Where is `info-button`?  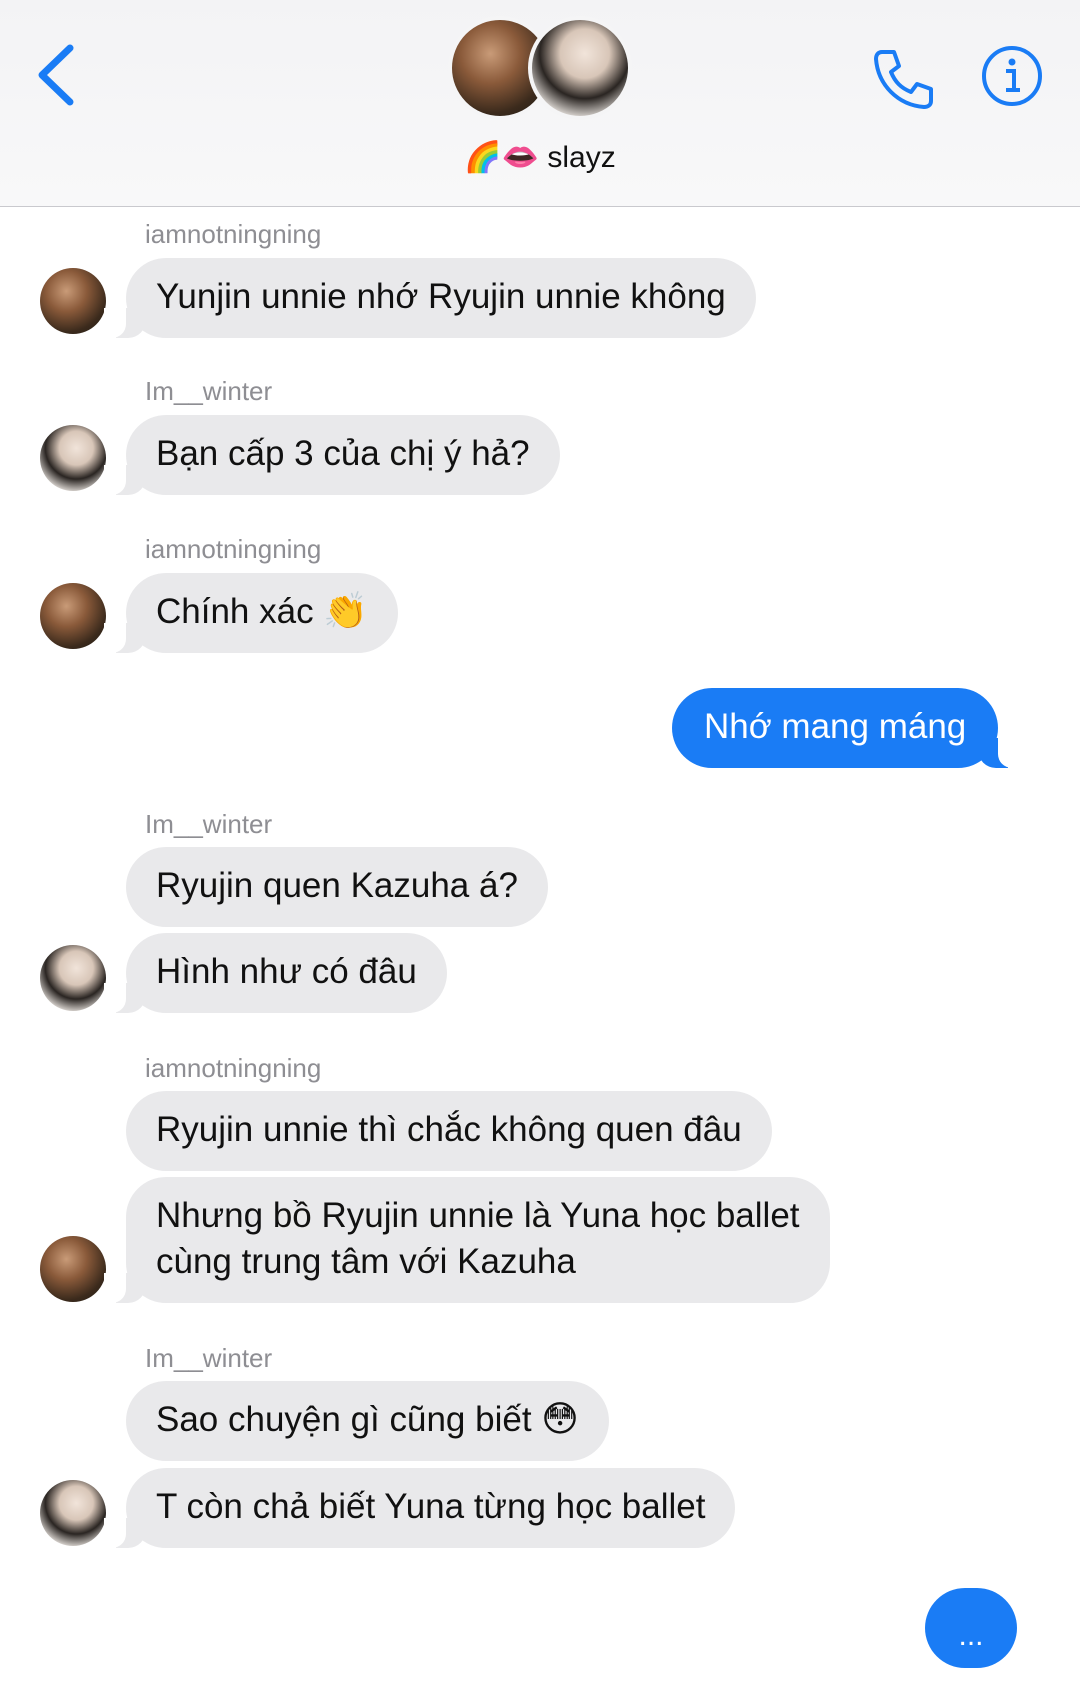 info-button is located at coordinates (1012, 76).